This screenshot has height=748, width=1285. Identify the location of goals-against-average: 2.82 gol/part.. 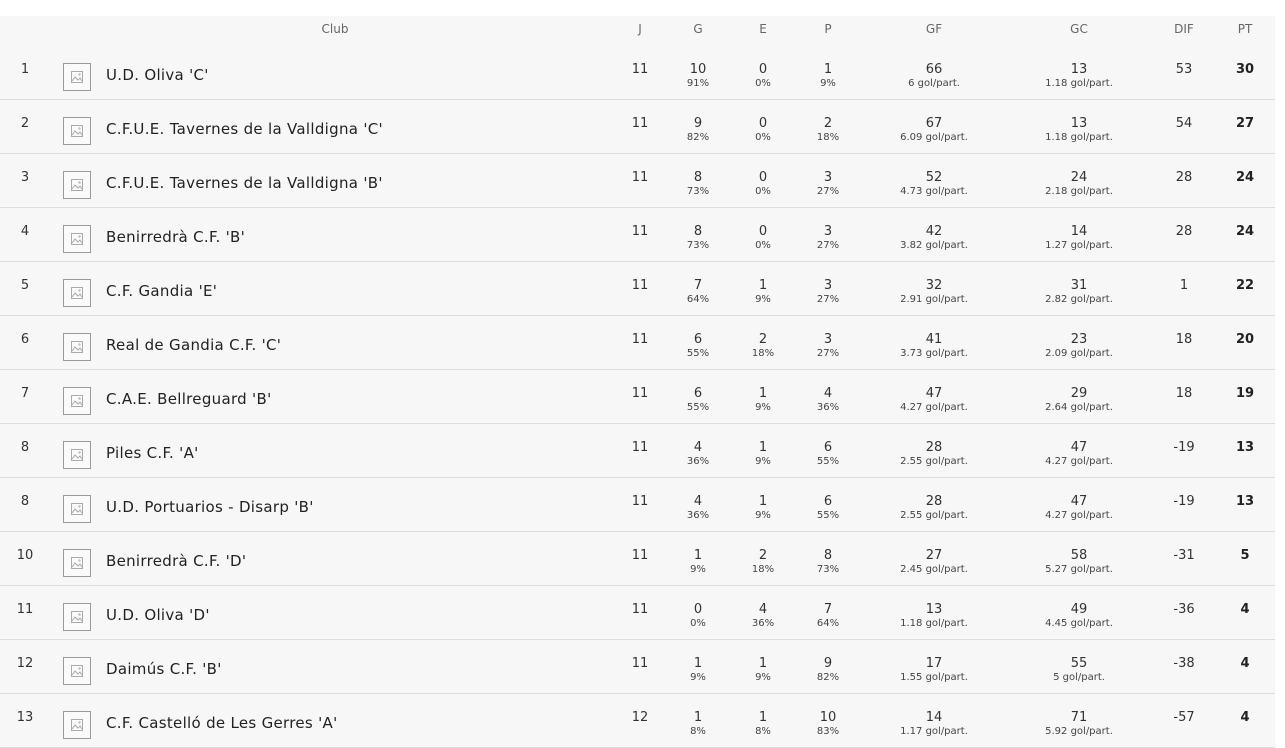
(1079, 299).